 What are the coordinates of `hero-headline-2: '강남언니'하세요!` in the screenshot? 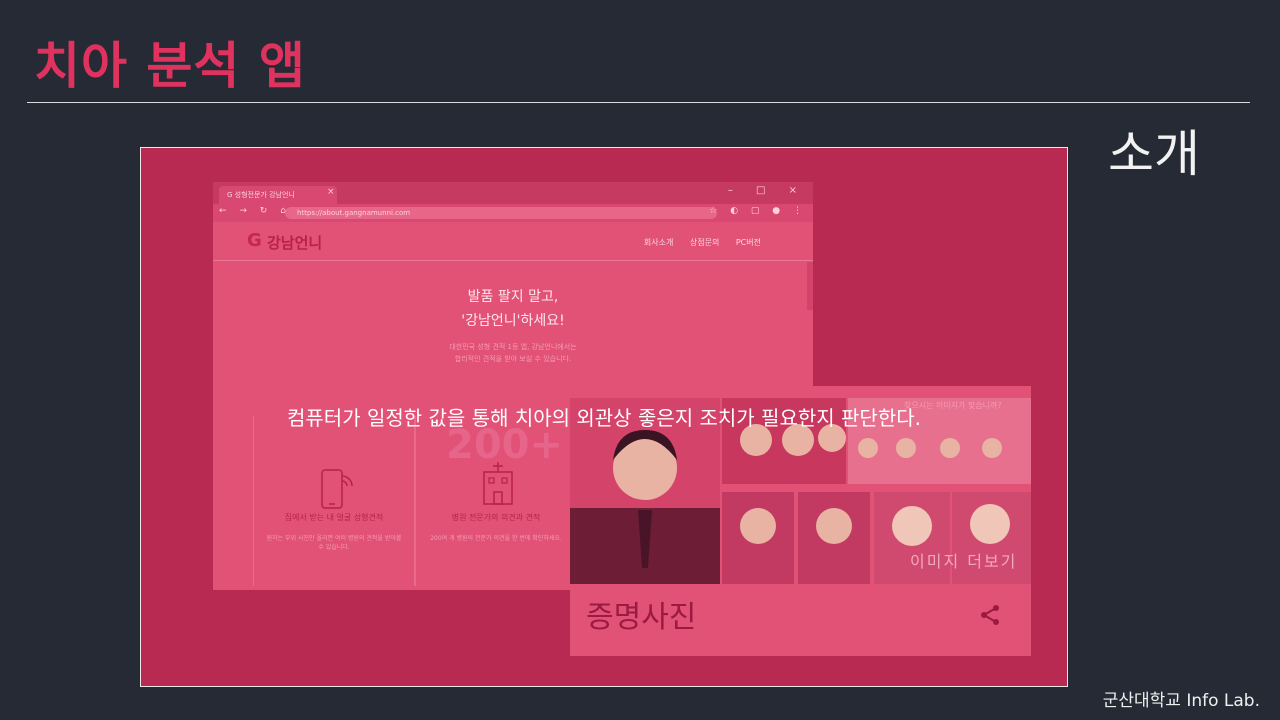 It's located at (513, 321).